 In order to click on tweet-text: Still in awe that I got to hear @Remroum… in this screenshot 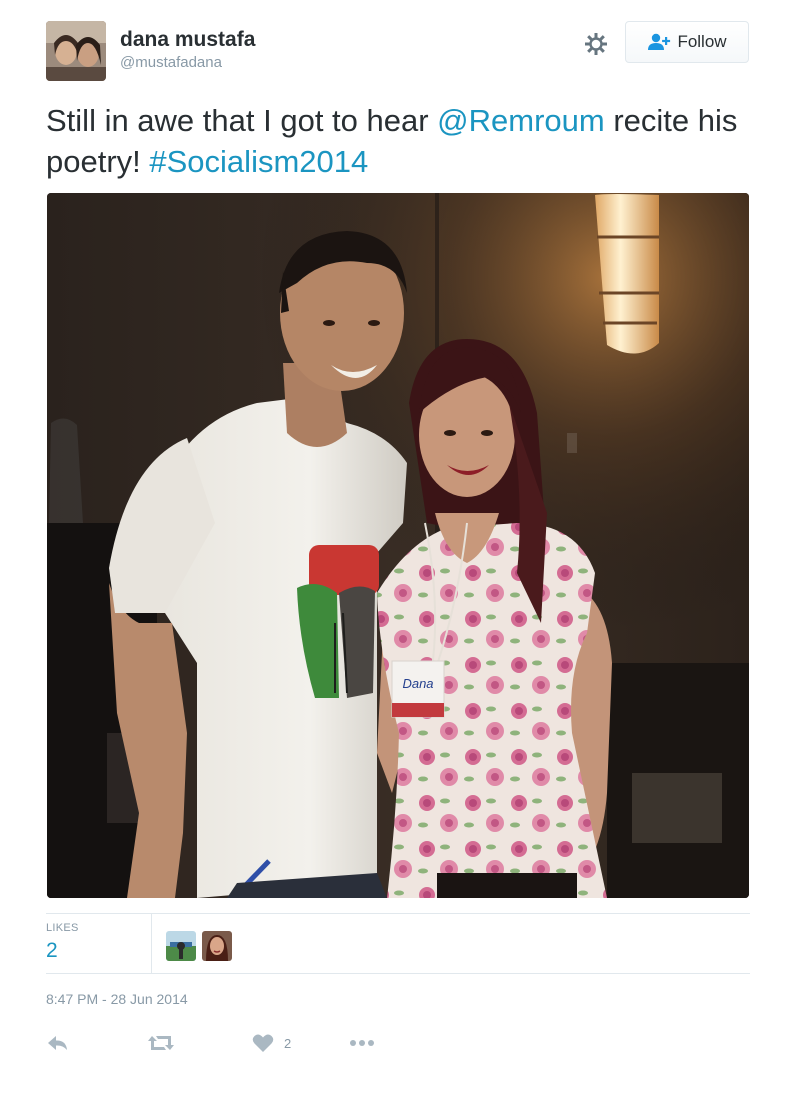, I will do `click(401, 141)`.